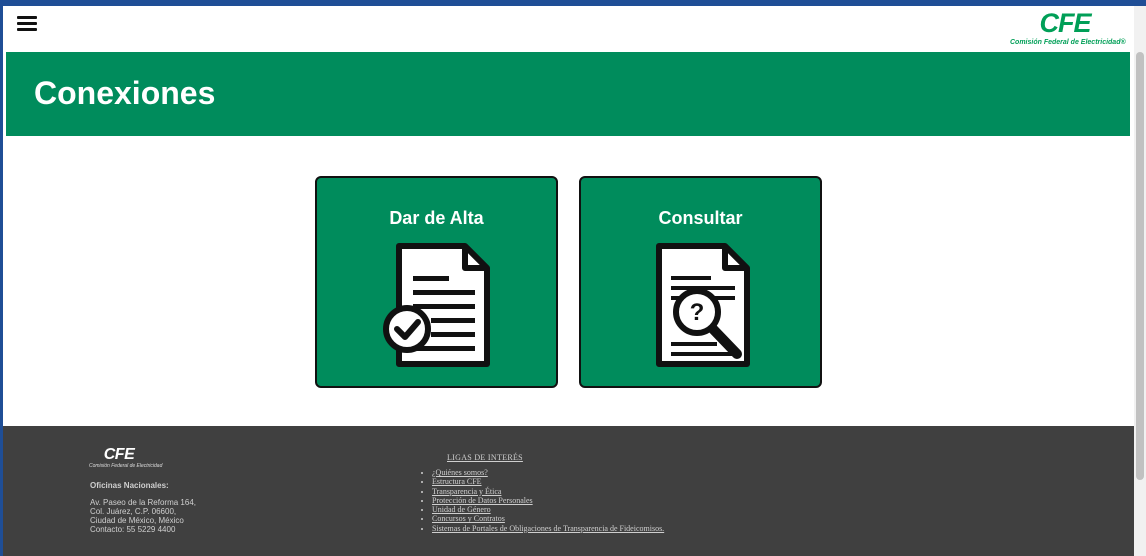 The width and height of the screenshot is (1146, 556). What do you see at coordinates (482, 500) in the screenshot?
I see `link-proteccion-datos: Protección de Datos Personales` at bounding box center [482, 500].